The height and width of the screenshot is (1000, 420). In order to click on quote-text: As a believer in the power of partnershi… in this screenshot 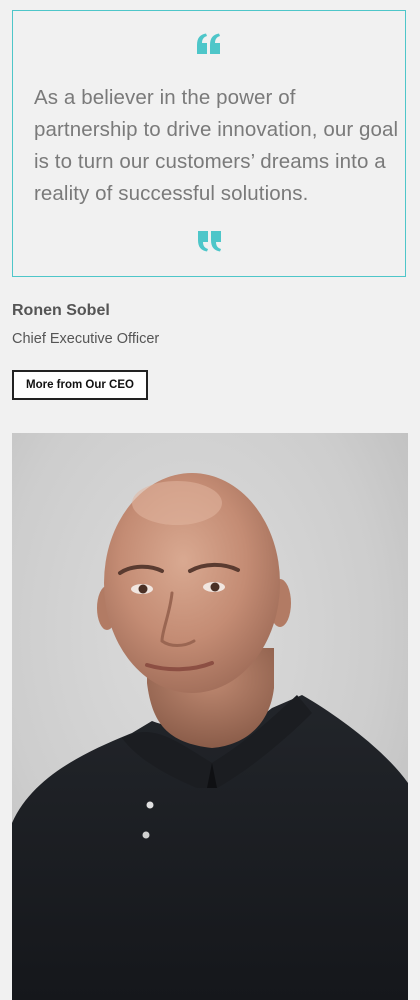, I will do `click(216, 145)`.